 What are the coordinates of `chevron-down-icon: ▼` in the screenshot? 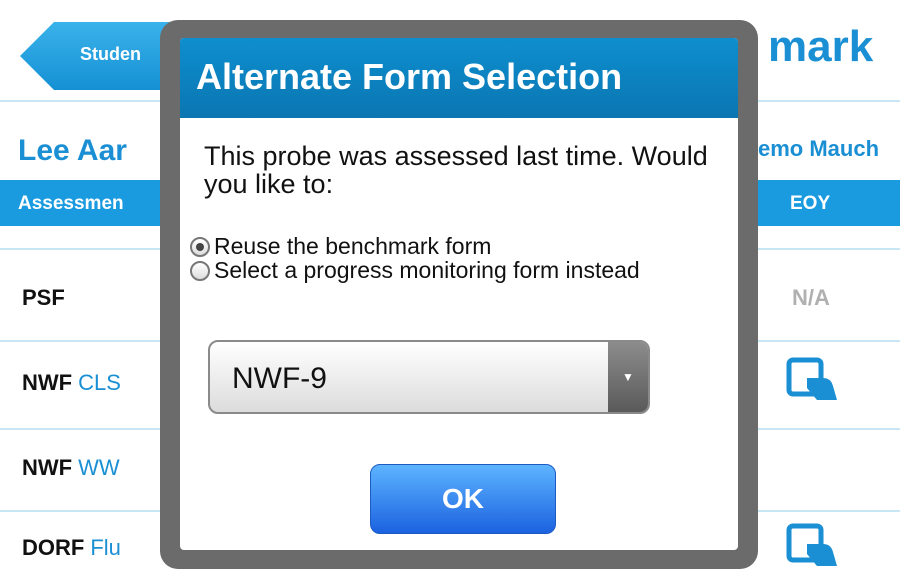 It's located at (628, 377).